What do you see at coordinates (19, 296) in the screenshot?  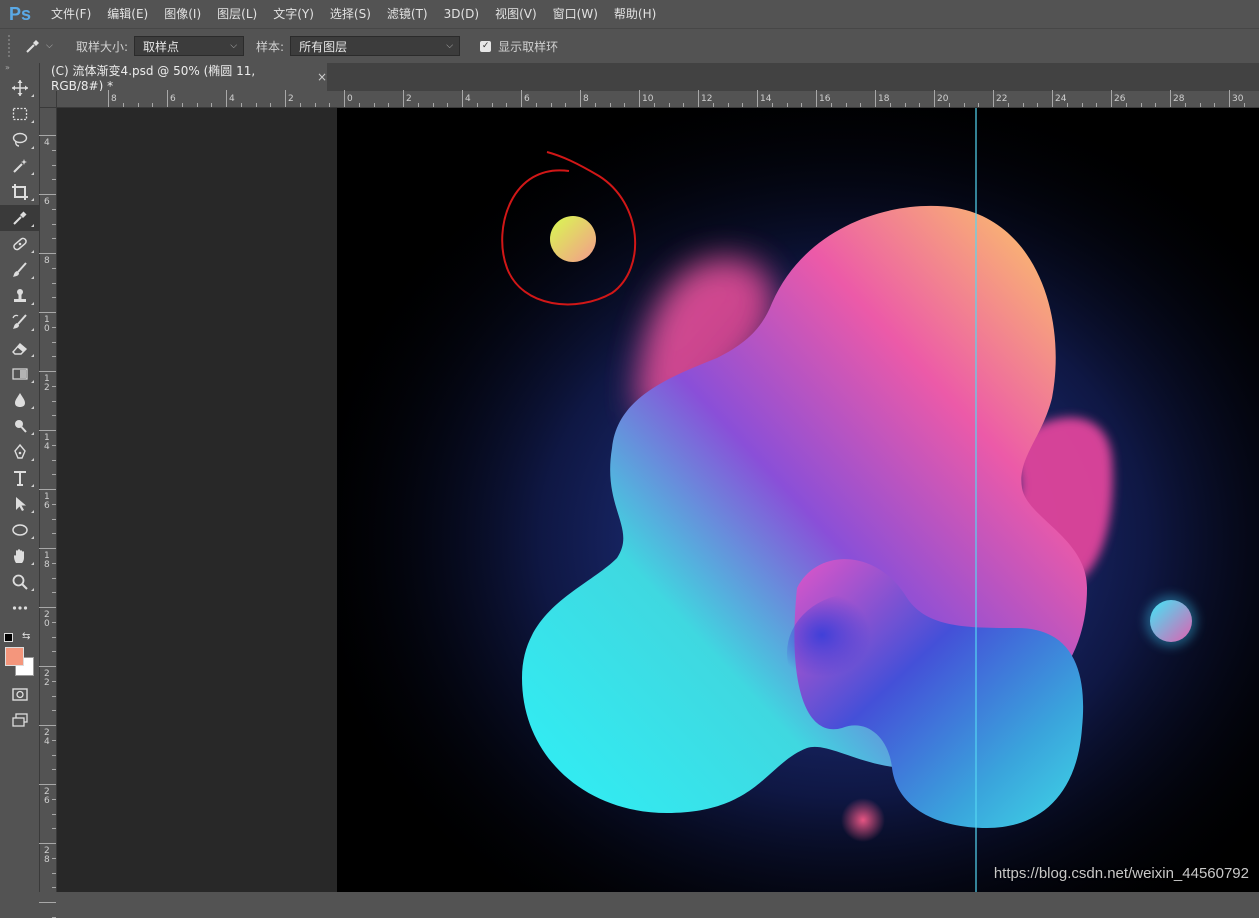 I see `clone-stamp-tool` at bounding box center [19, 296].